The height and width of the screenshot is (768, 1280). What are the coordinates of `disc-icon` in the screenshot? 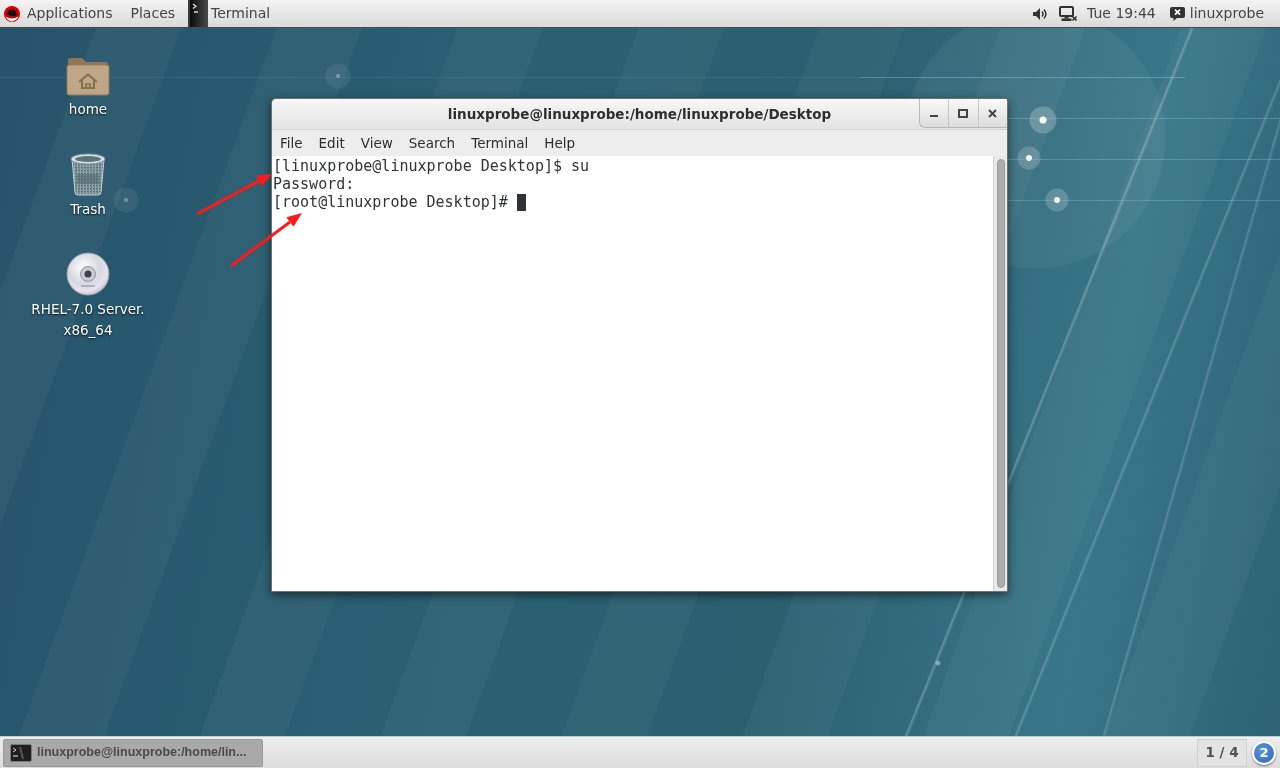 It's located at (88, 274).